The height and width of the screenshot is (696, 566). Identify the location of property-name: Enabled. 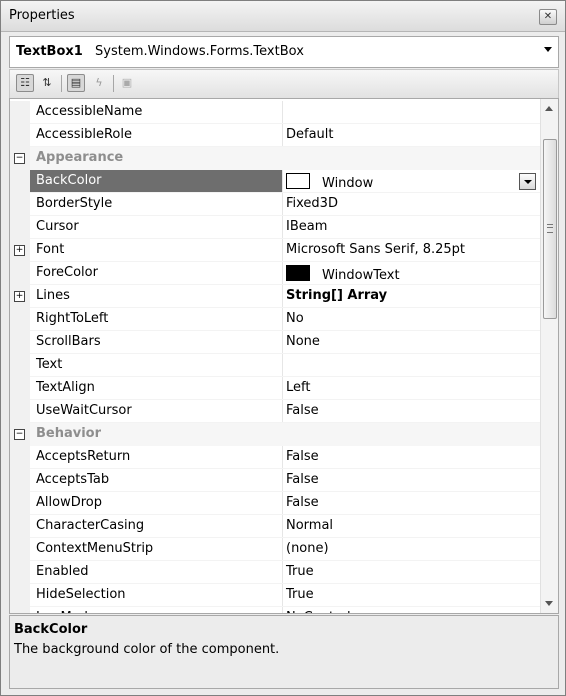
(62, 571).